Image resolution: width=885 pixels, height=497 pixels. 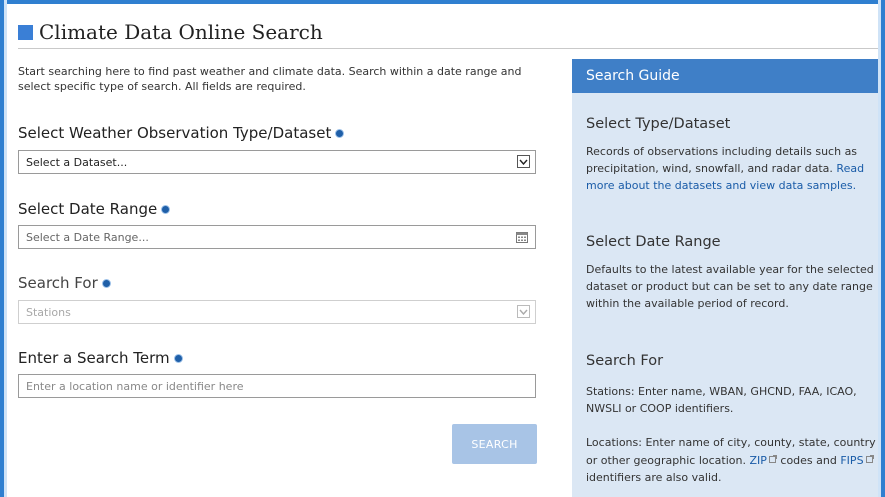 What do you see at coordinates (725, 76) in the screenshot?
I see `search-guide-header: Search Guide` at bounding box center [725, 76].